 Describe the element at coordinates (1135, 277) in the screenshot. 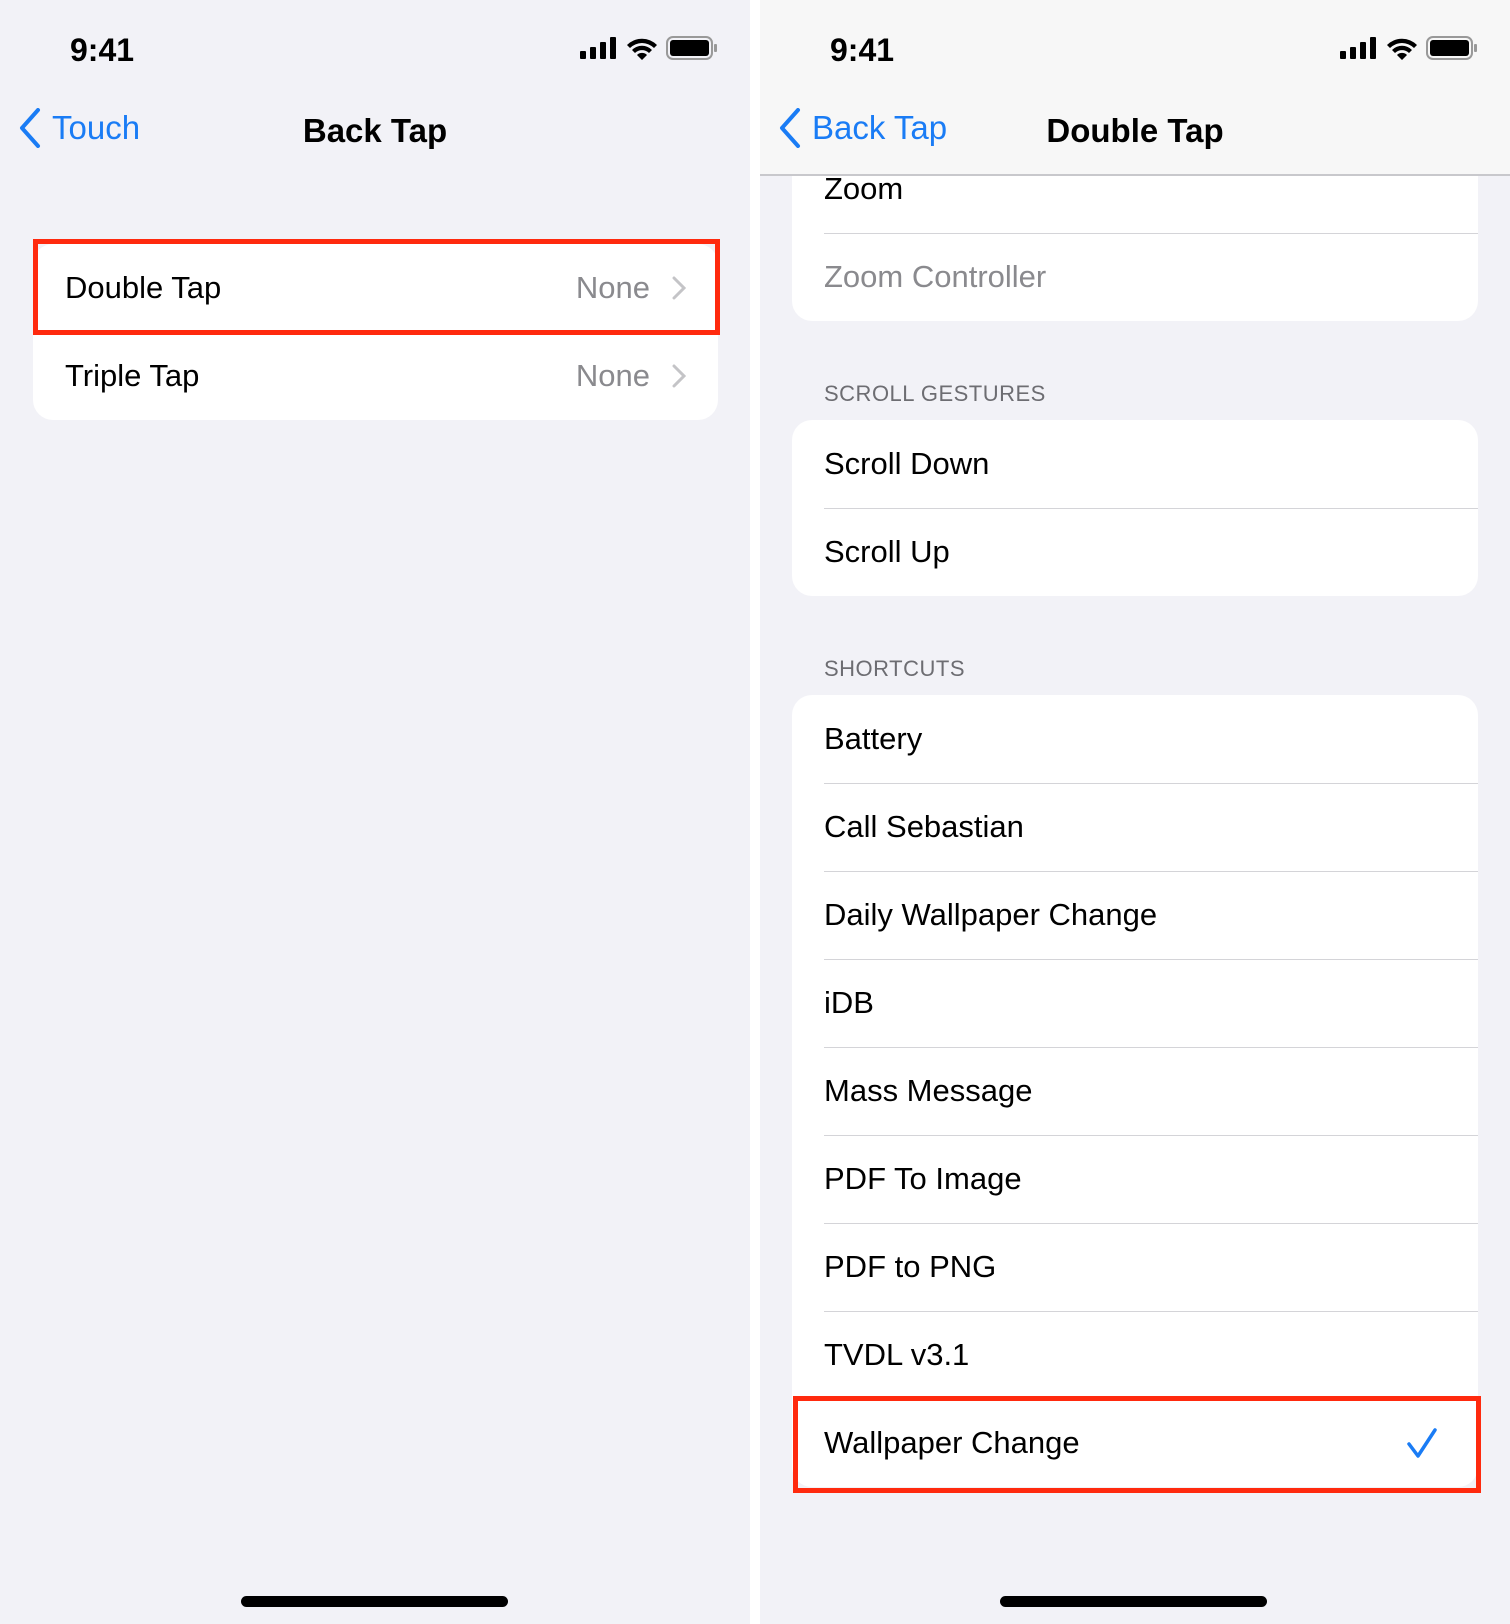

I see `zoom-controller-row: Zoom Controller` at that location.